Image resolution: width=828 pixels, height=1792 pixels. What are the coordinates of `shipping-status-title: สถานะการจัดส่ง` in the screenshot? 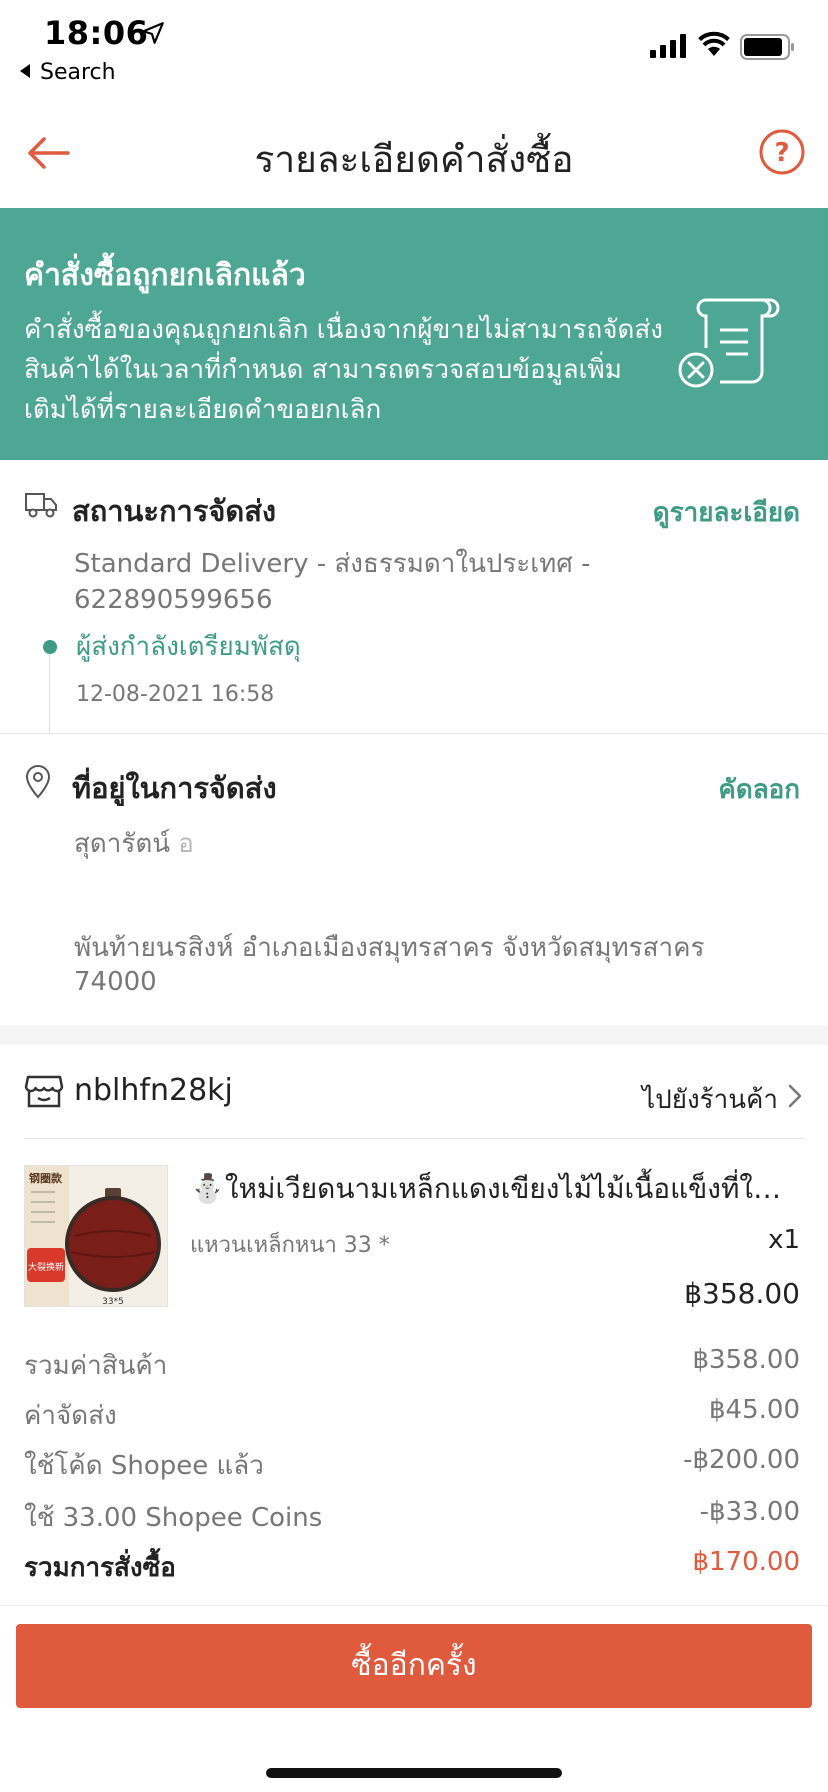 It's located at (174, 511).